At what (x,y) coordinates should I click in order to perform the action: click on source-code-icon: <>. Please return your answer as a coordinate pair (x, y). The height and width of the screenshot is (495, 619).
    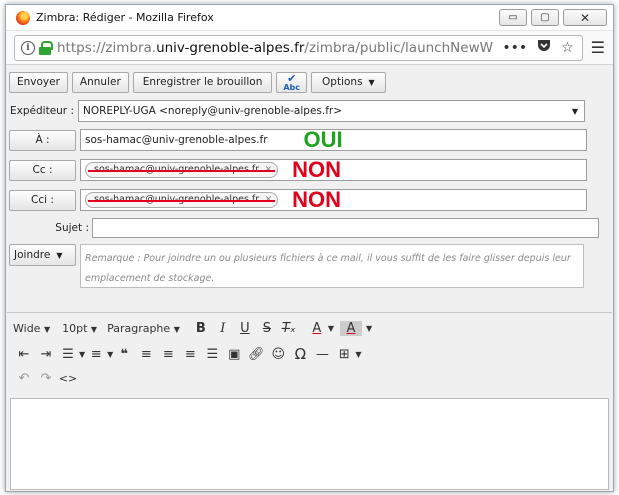
    Looking at the image, I should click on (68, 378).